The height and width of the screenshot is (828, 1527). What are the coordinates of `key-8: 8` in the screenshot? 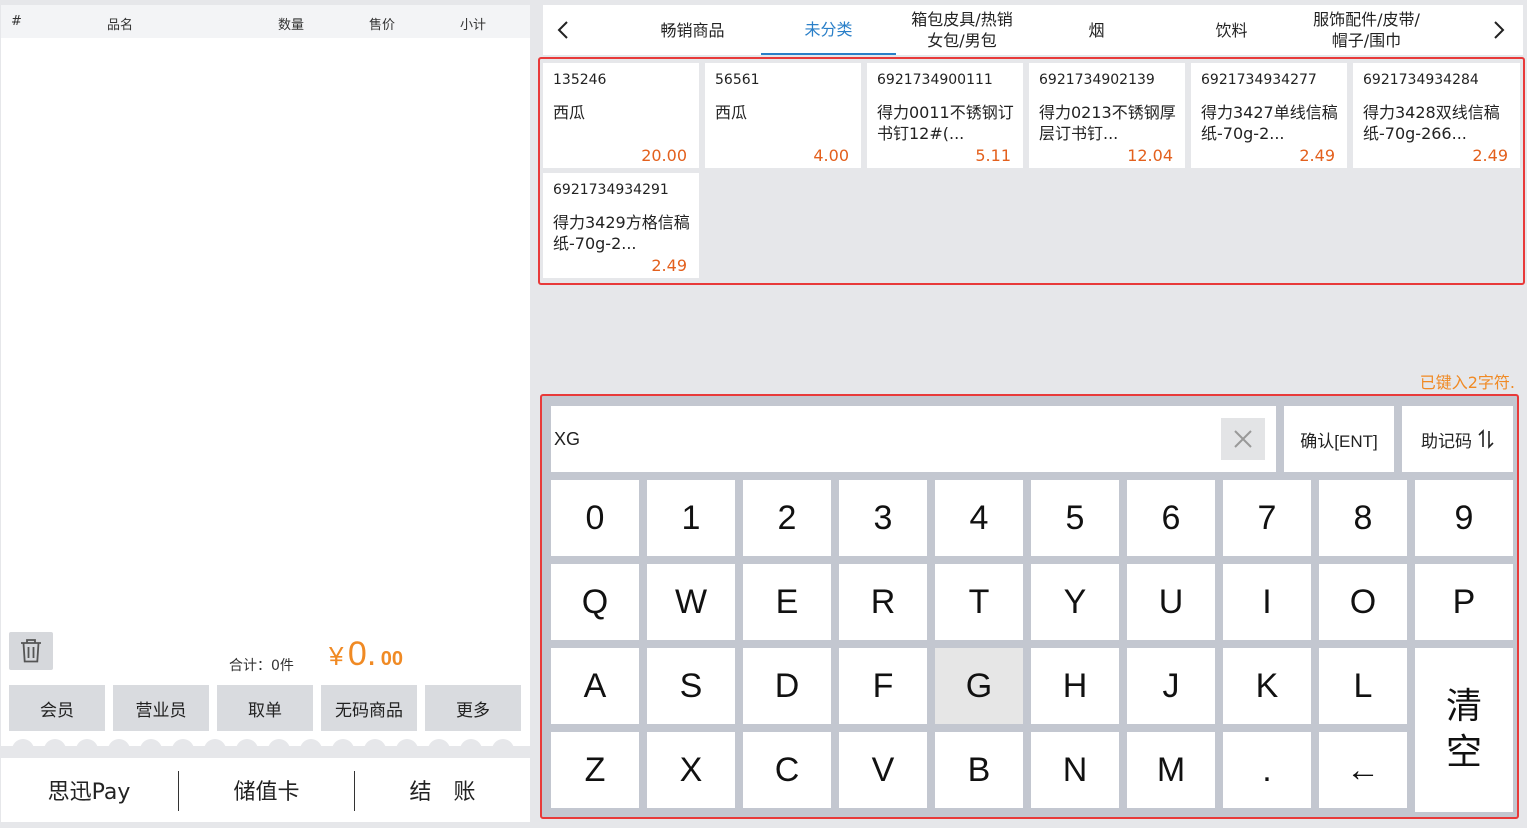 It's located at (1363, 518).